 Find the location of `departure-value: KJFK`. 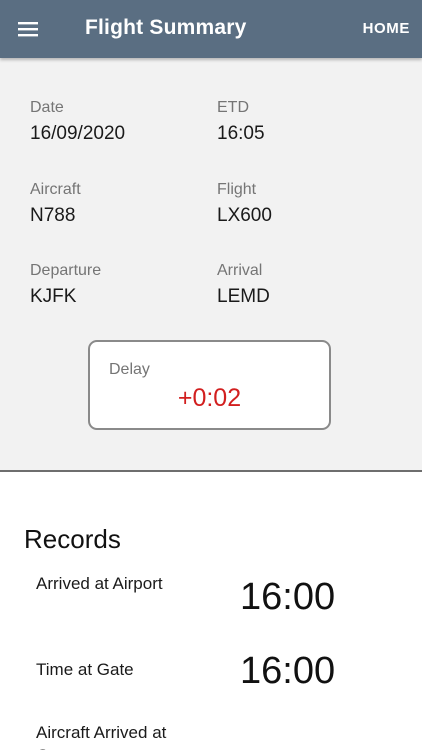

departure-value: KJFK is located at coordinates (53, 296).